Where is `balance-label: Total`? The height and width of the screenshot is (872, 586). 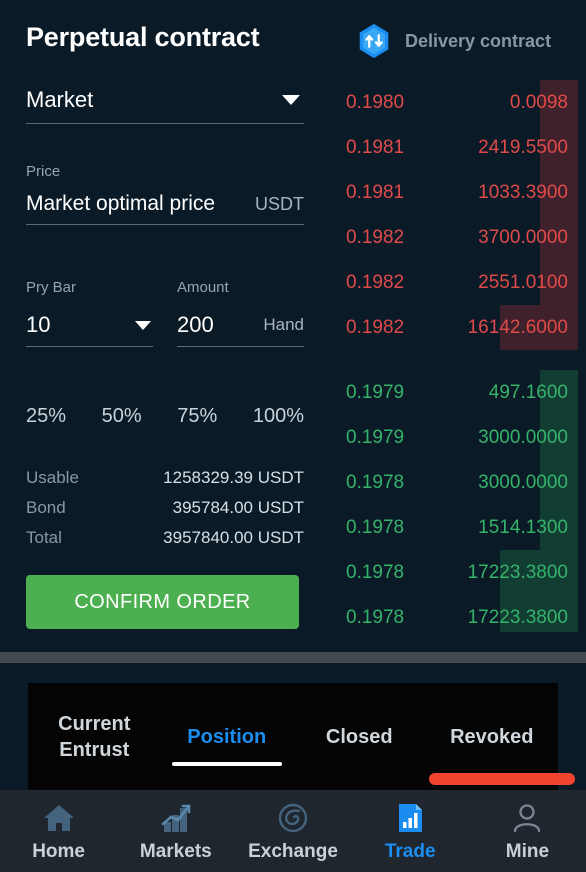
balance-label: Total is located at coordinates (44, 537).